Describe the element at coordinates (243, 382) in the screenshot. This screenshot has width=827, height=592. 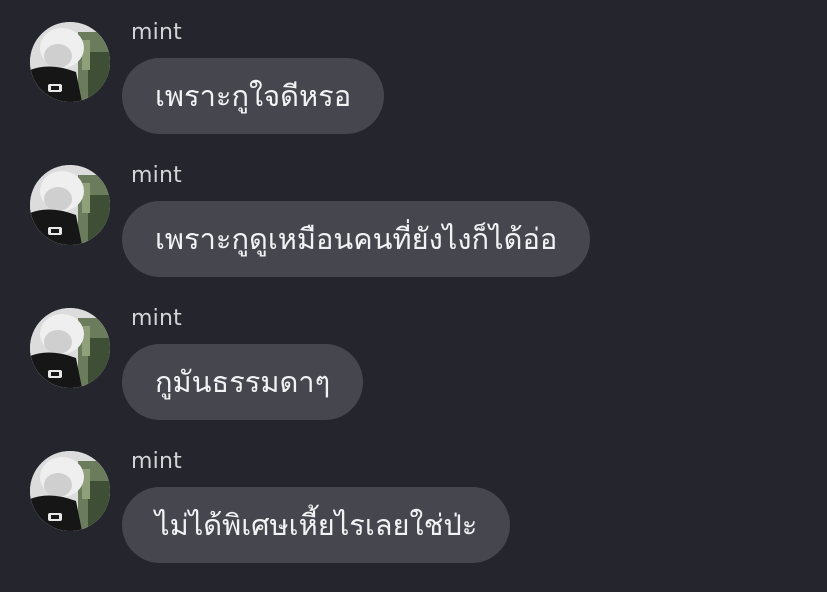
I see `message-bubble: กูมันธรรมดาๆ` at that location.